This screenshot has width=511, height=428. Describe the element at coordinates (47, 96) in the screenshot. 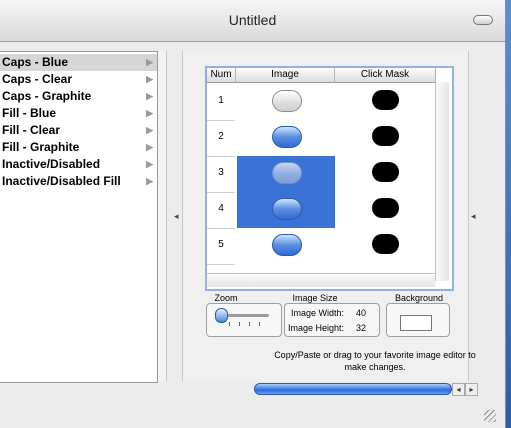

I see `list-item-label: Caps - Graphite` at that location.